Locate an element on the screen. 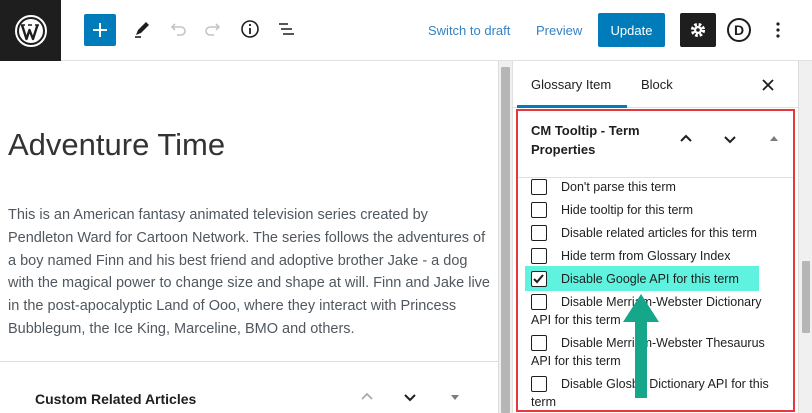 This screenshot has width=812, height=413. update-button: Update is located at coordinates (631, 30).